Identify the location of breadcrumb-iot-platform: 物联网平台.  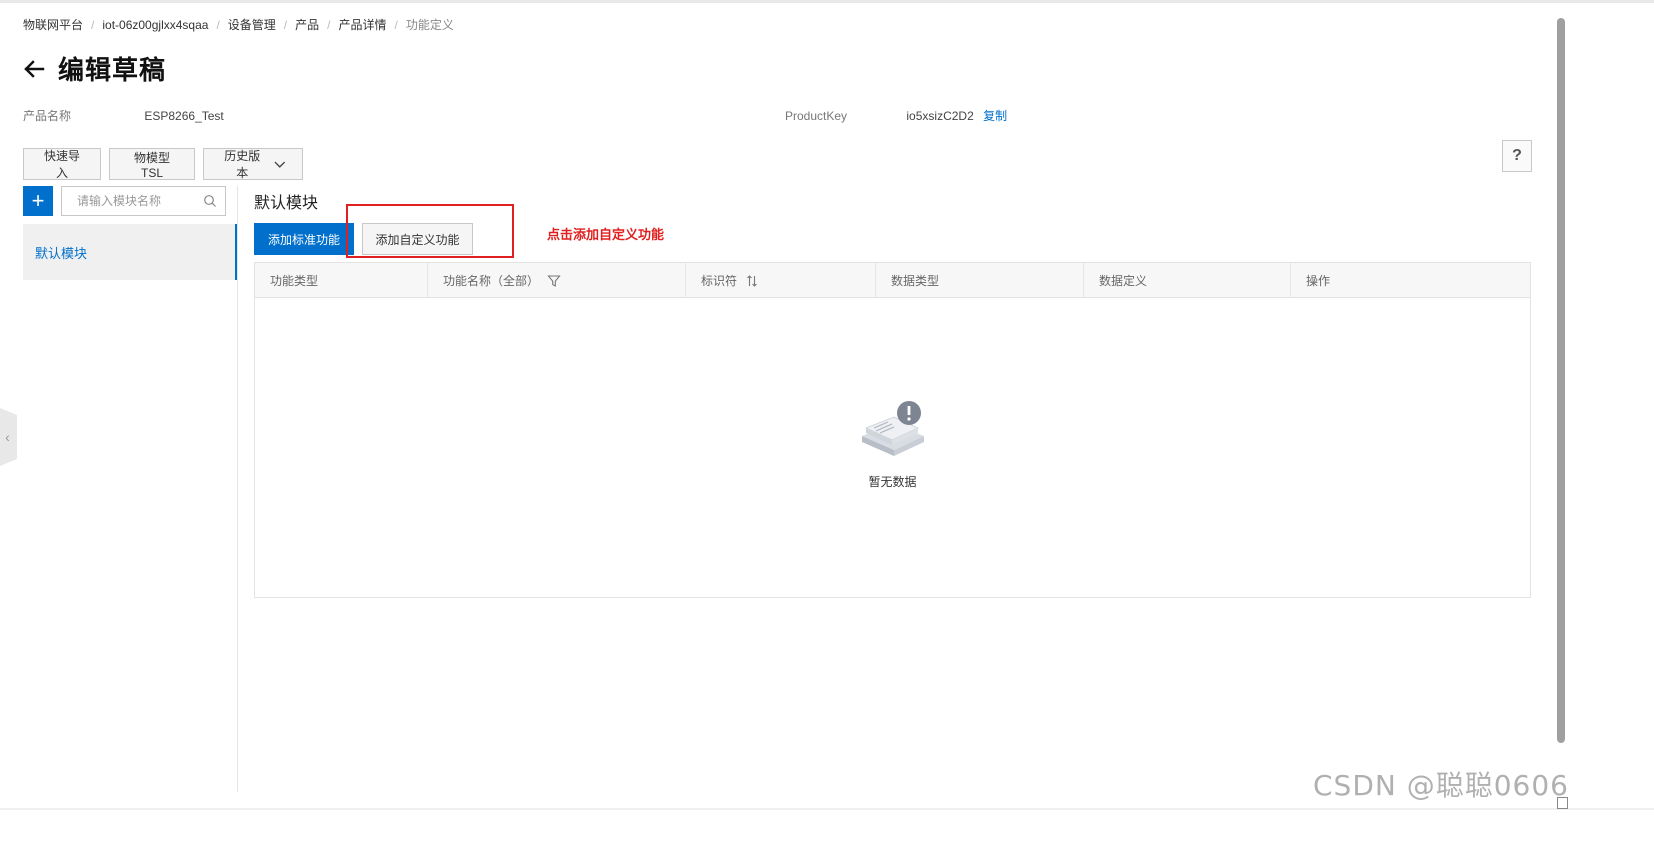
(53, 24).